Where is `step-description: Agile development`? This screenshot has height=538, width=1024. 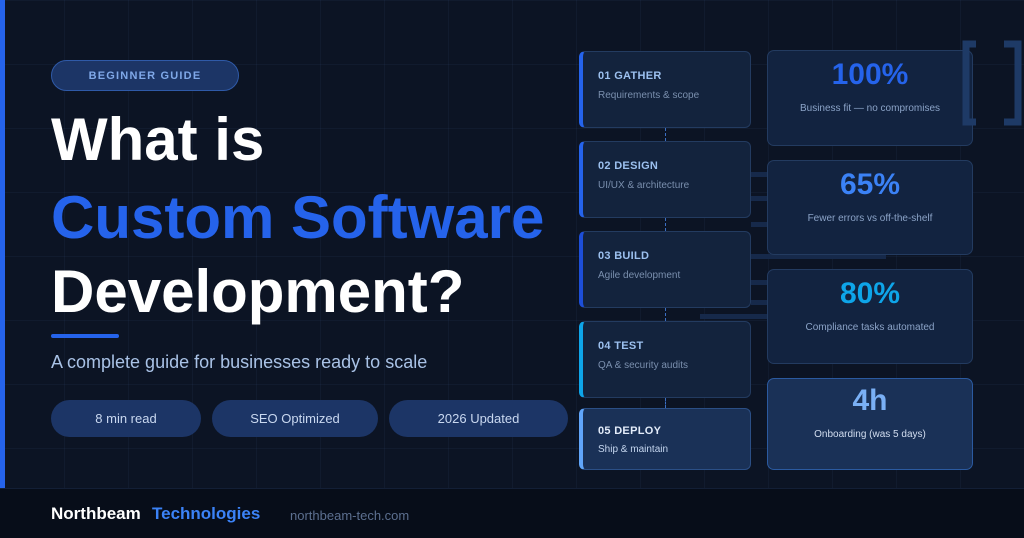
step-description: Agile development is located at coordinates (639, 275).